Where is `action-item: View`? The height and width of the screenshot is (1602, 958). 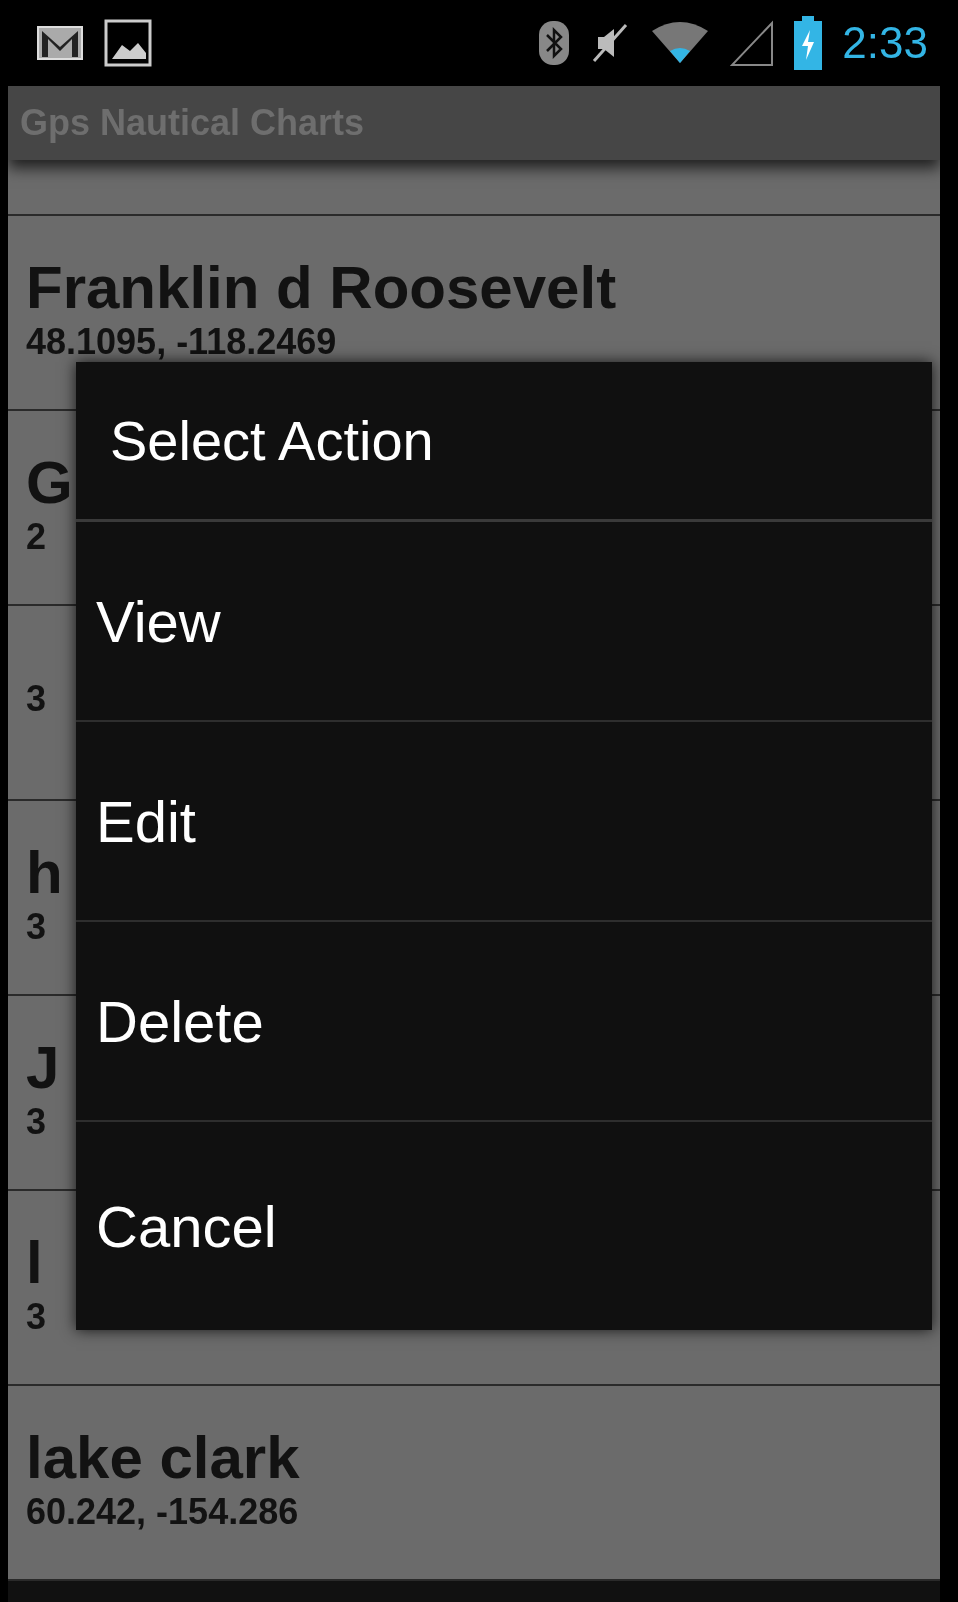
action-item: View is located at coordinates (504, 622).